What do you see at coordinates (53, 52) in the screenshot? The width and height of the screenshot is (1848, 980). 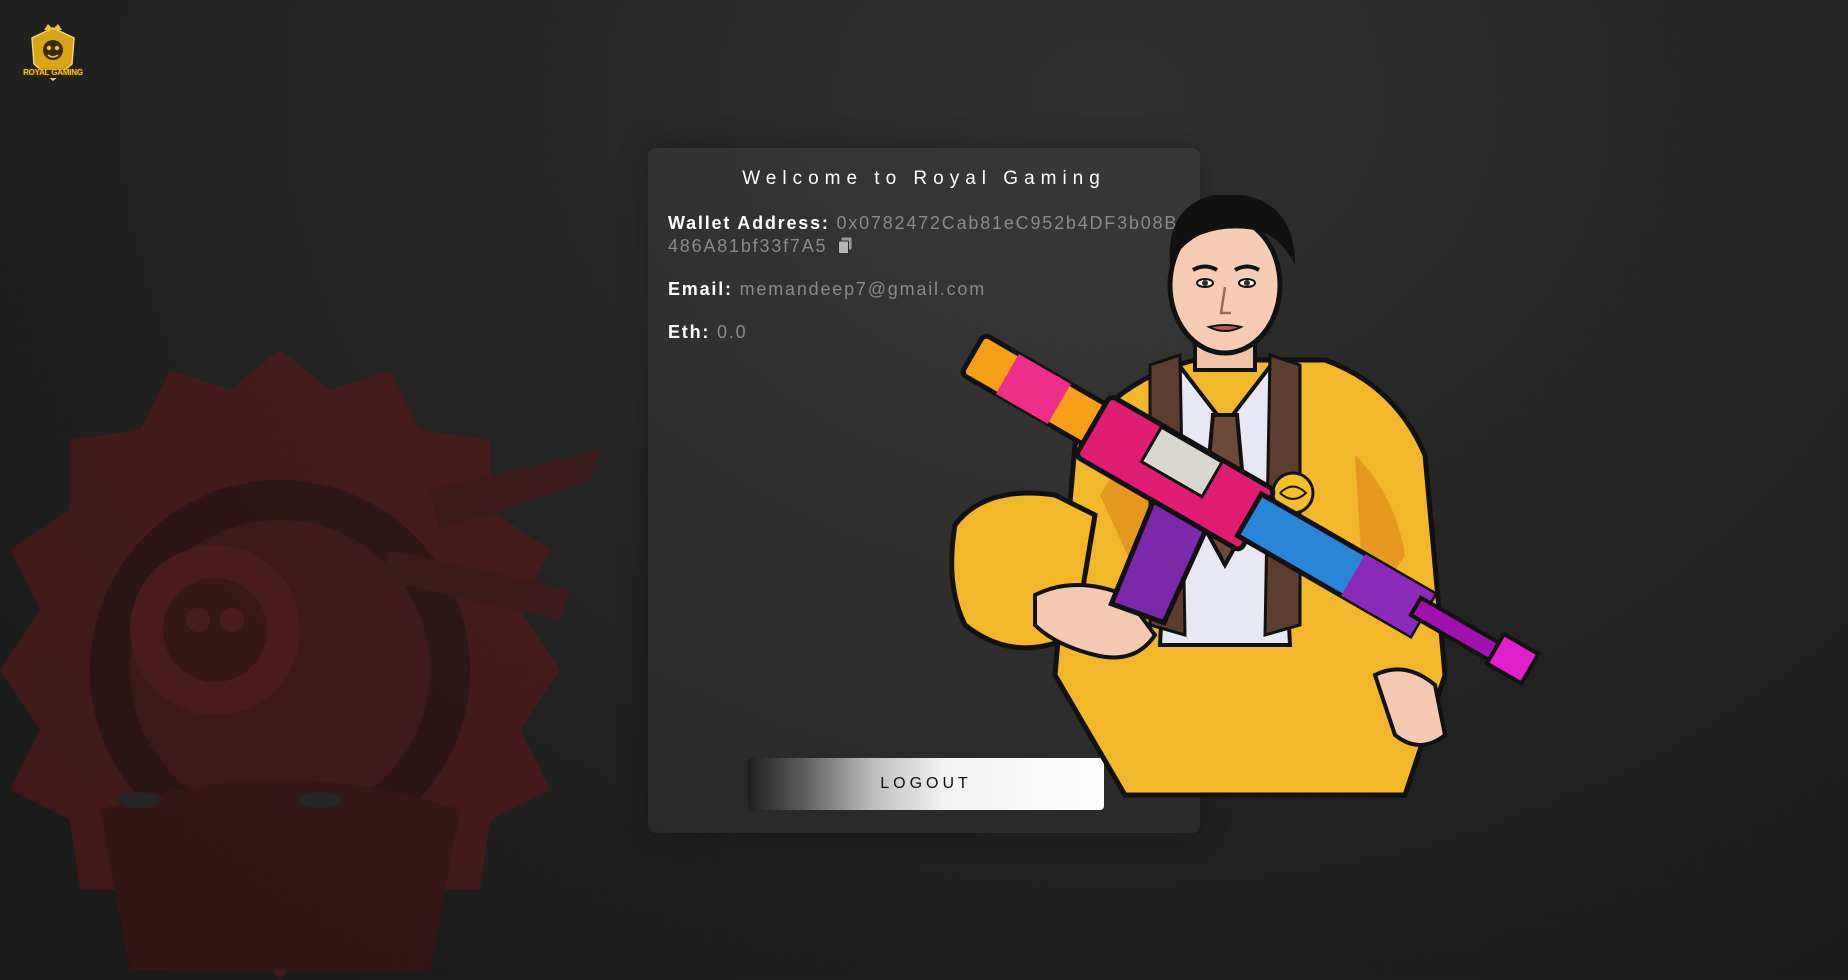 I see `royal-gaming-logo-icon` at bounding box center [53, 52].